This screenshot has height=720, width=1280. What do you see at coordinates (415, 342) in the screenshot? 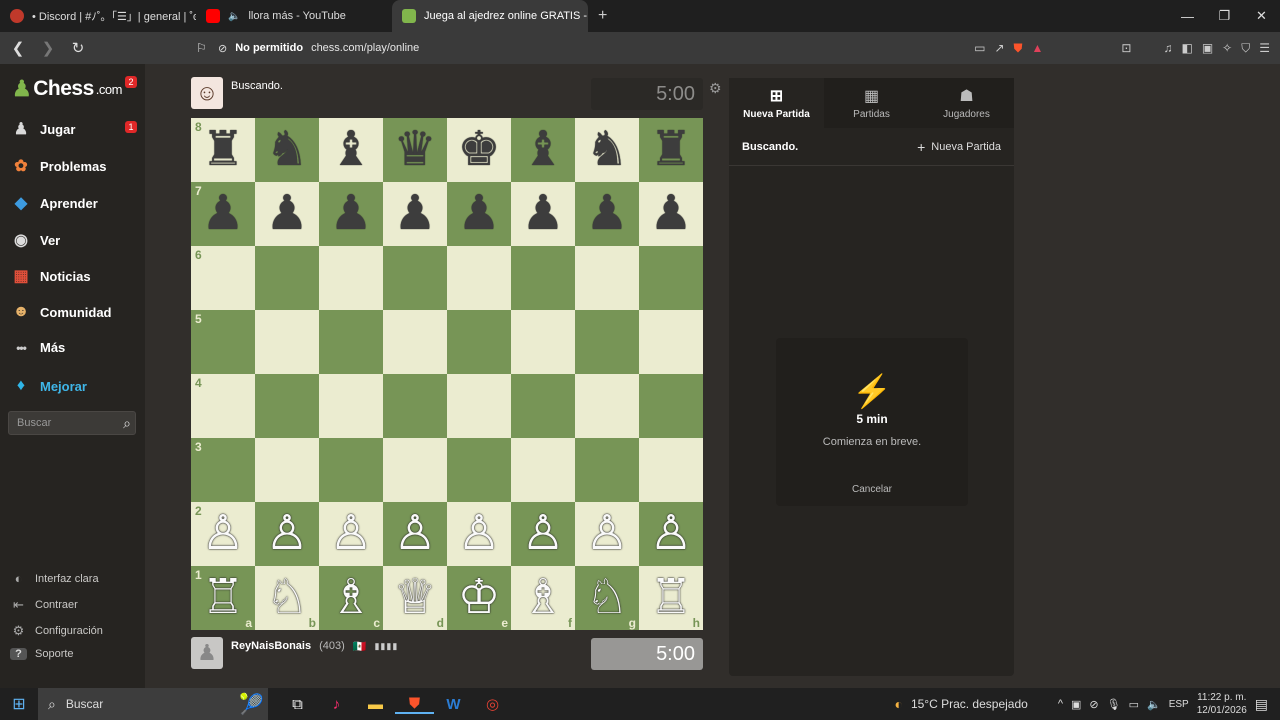
I see `square-d5` at bounding box center [415, 342].